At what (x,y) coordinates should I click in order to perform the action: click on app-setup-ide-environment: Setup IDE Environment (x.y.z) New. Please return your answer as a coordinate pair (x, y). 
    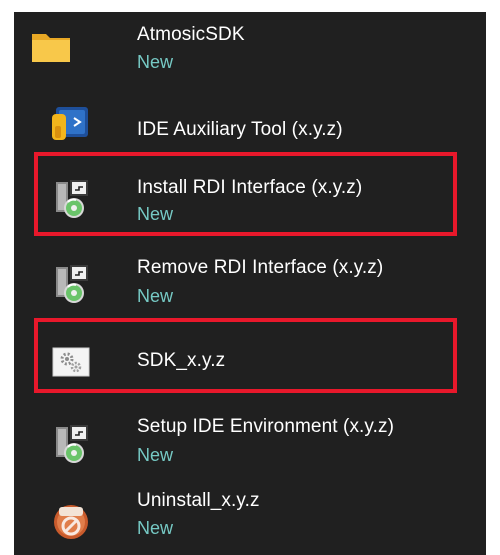
    Looking at the image, I should click on (250, 440).